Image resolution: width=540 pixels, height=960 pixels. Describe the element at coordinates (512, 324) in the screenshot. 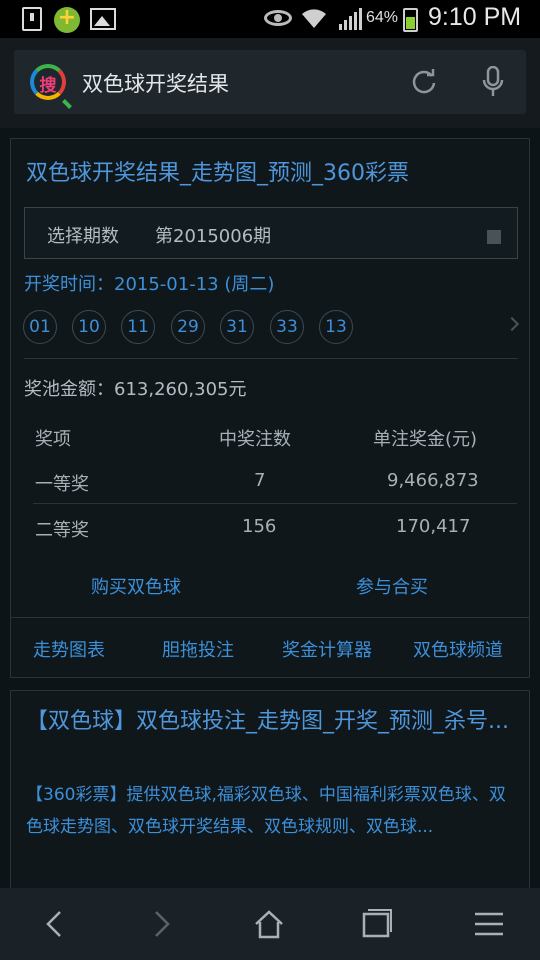

I see `chevron-right-icon` at that location.